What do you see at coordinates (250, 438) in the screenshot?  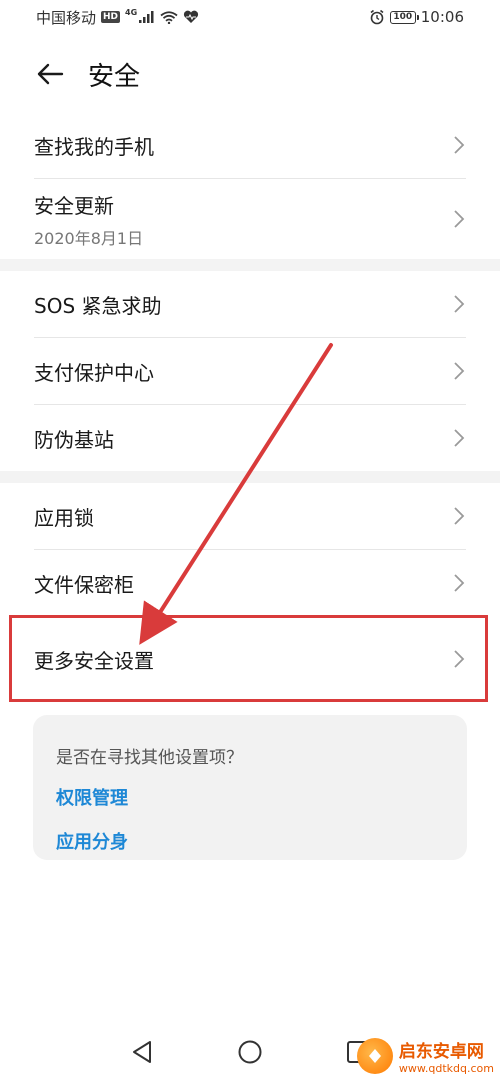 I see `row-fake-base-station: 防伪基站` at bounding box center [250, 438].